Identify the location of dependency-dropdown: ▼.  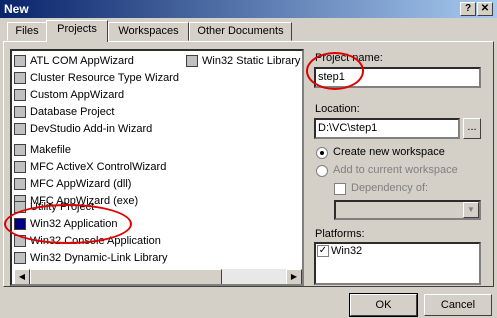
(407, 210).